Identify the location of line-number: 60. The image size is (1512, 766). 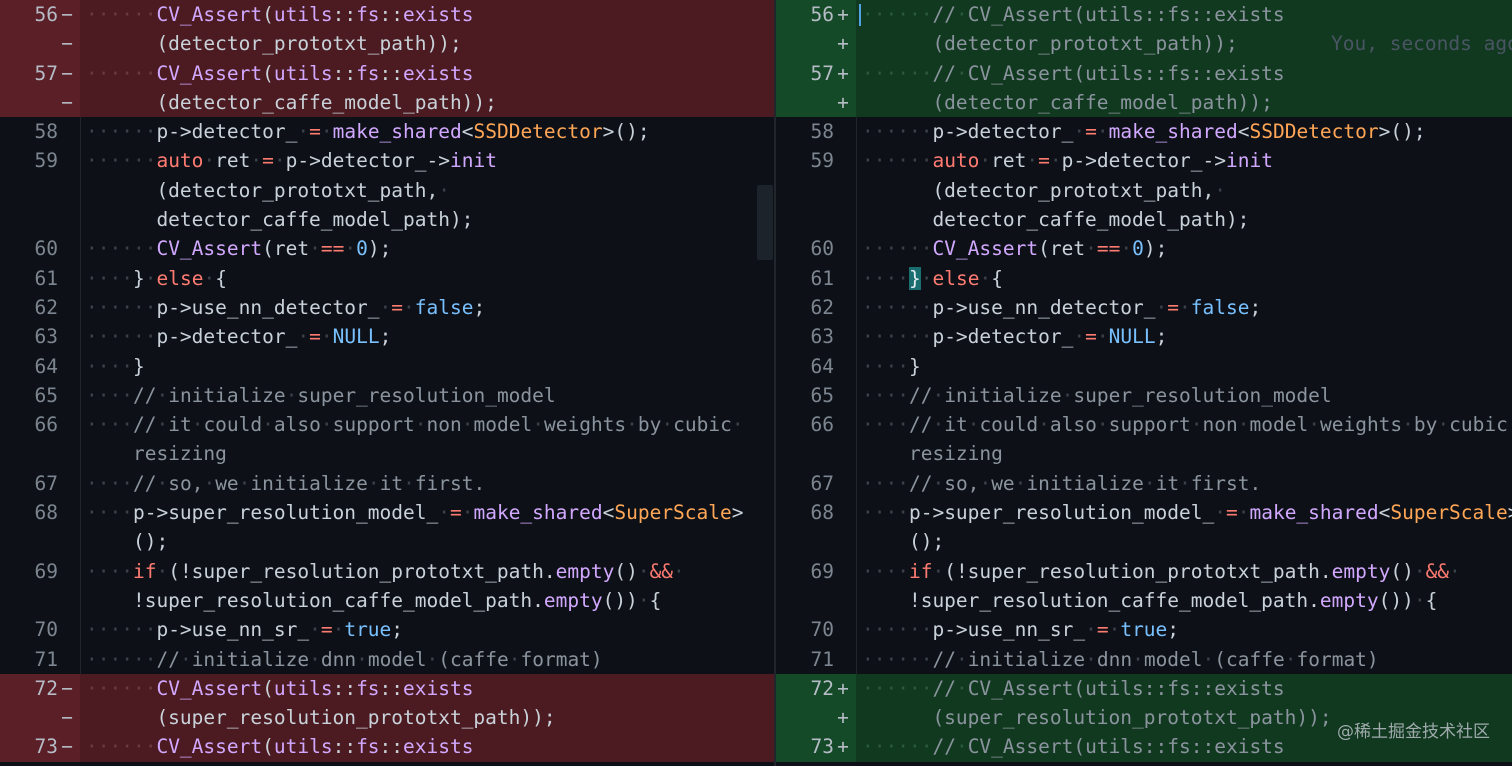
(46, 249).